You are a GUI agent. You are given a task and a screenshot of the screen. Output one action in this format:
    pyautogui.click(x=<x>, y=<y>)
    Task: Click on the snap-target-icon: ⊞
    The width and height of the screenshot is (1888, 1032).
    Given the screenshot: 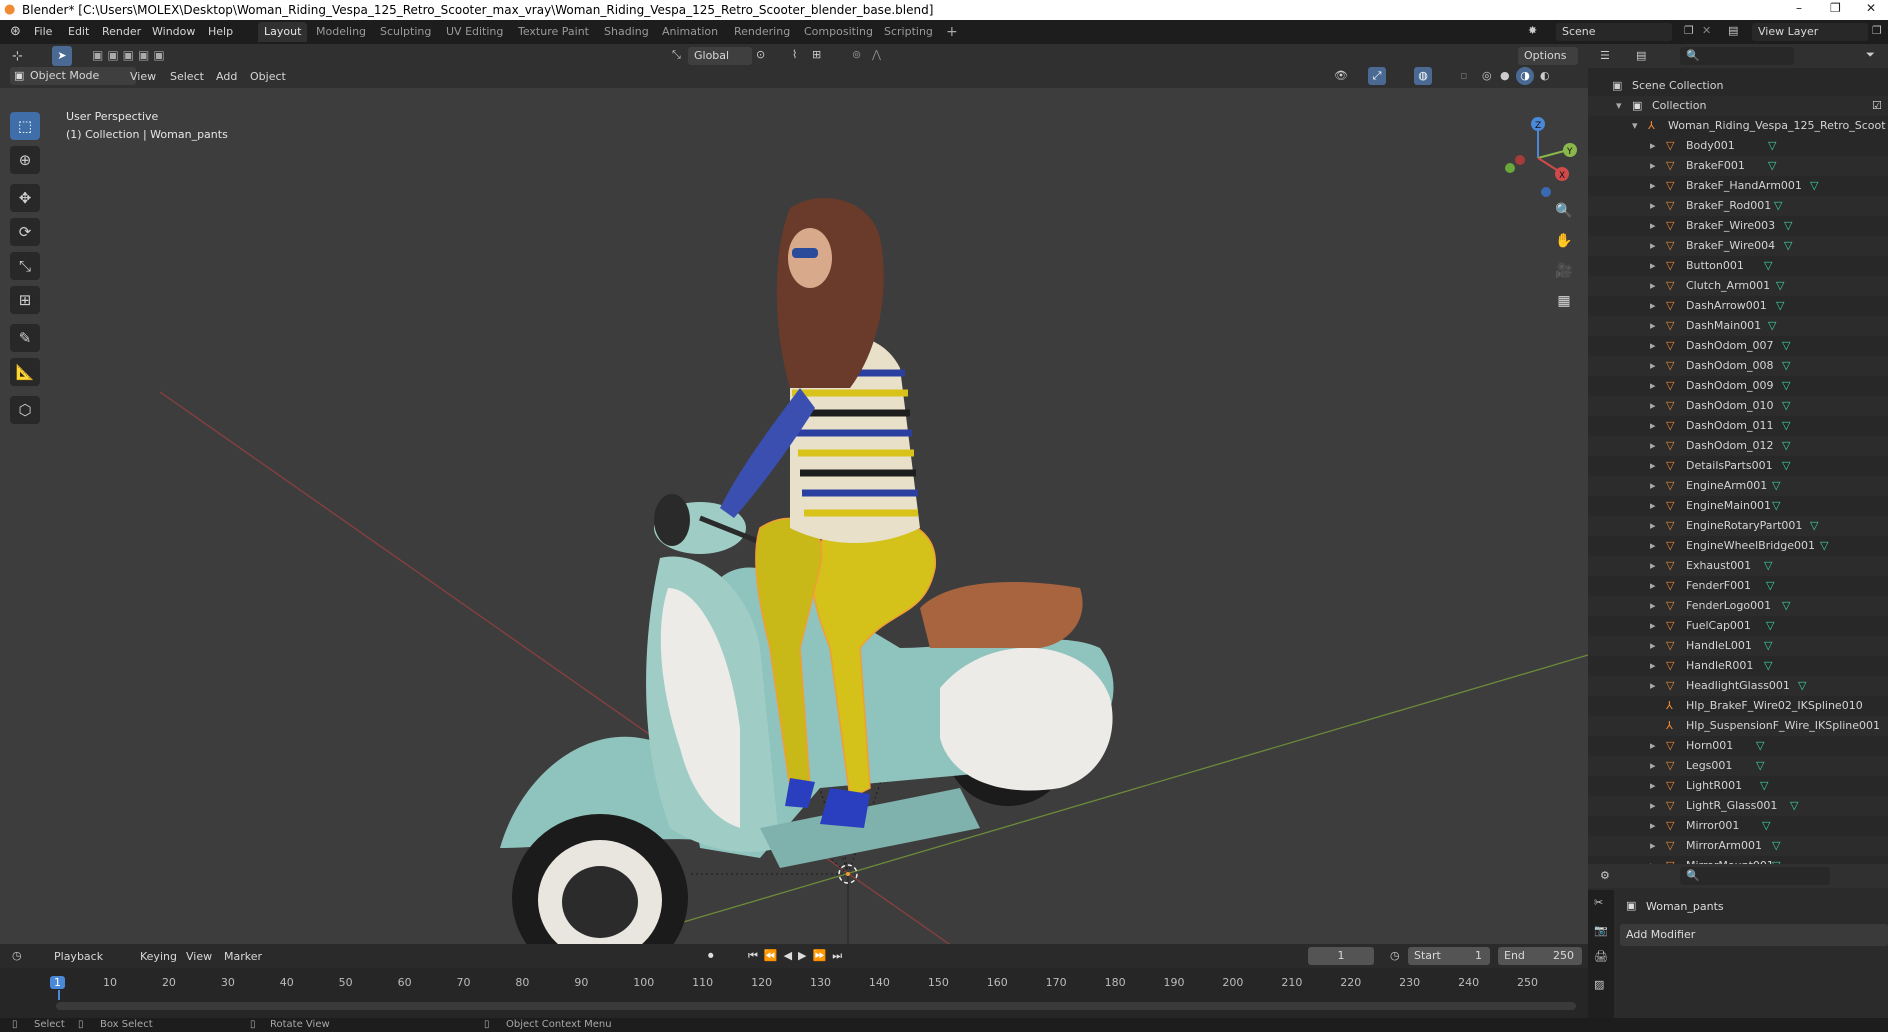 What is the action you would take?
    pyautogui.click(x=816, y=54)
    